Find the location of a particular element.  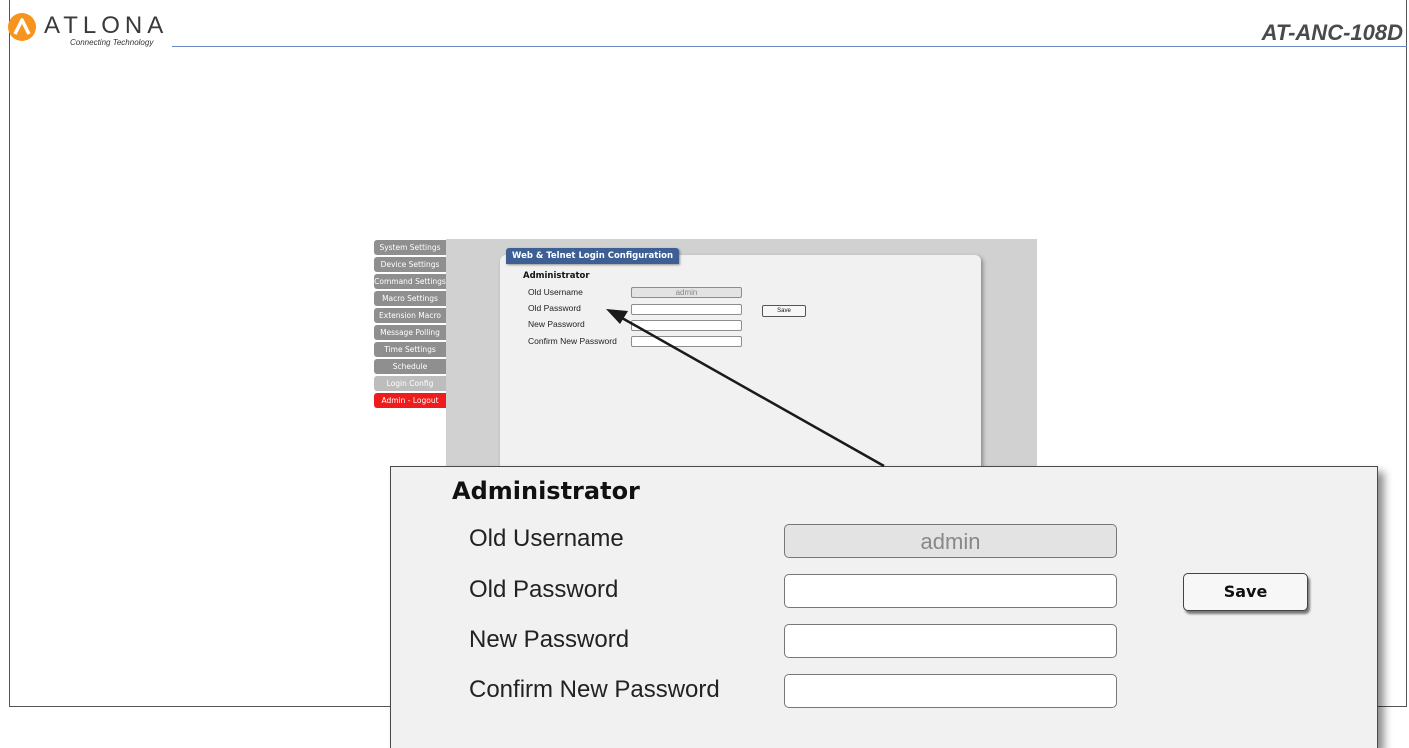

brand-name: ATLONA is located at coordinates (106, 25).